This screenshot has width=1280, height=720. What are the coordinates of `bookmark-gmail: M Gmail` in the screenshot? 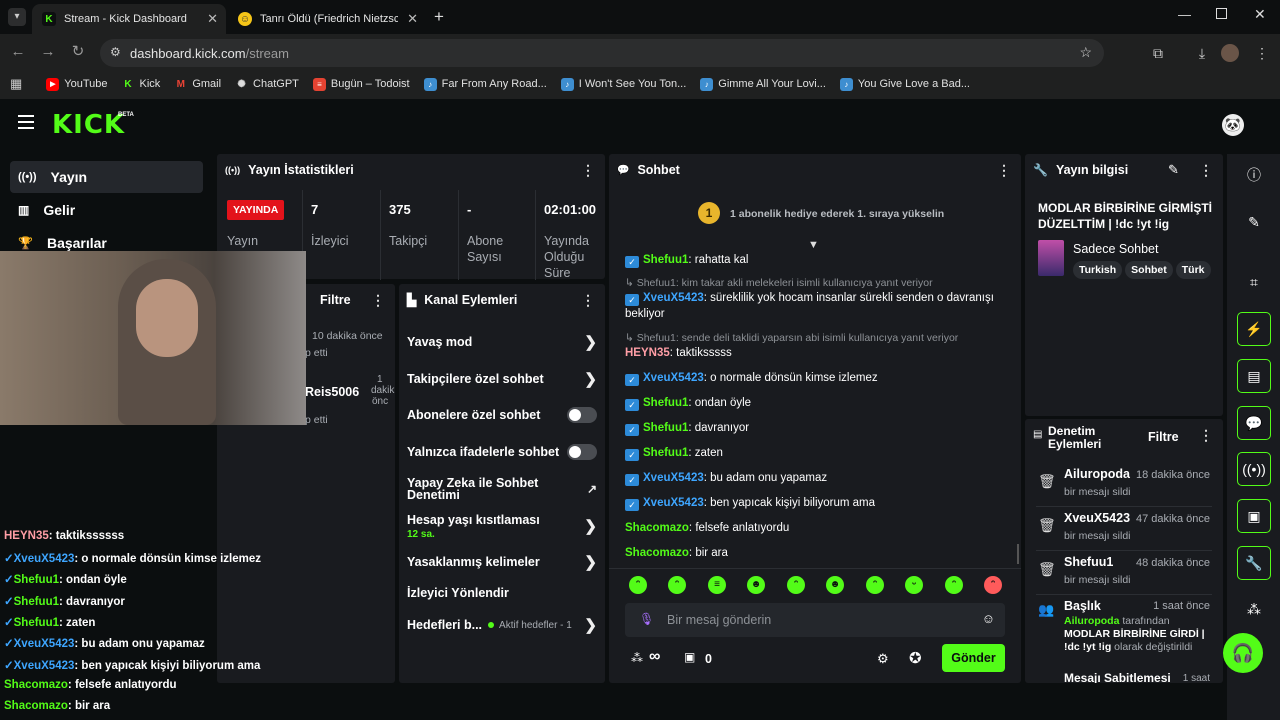 It's located at (197, 84).